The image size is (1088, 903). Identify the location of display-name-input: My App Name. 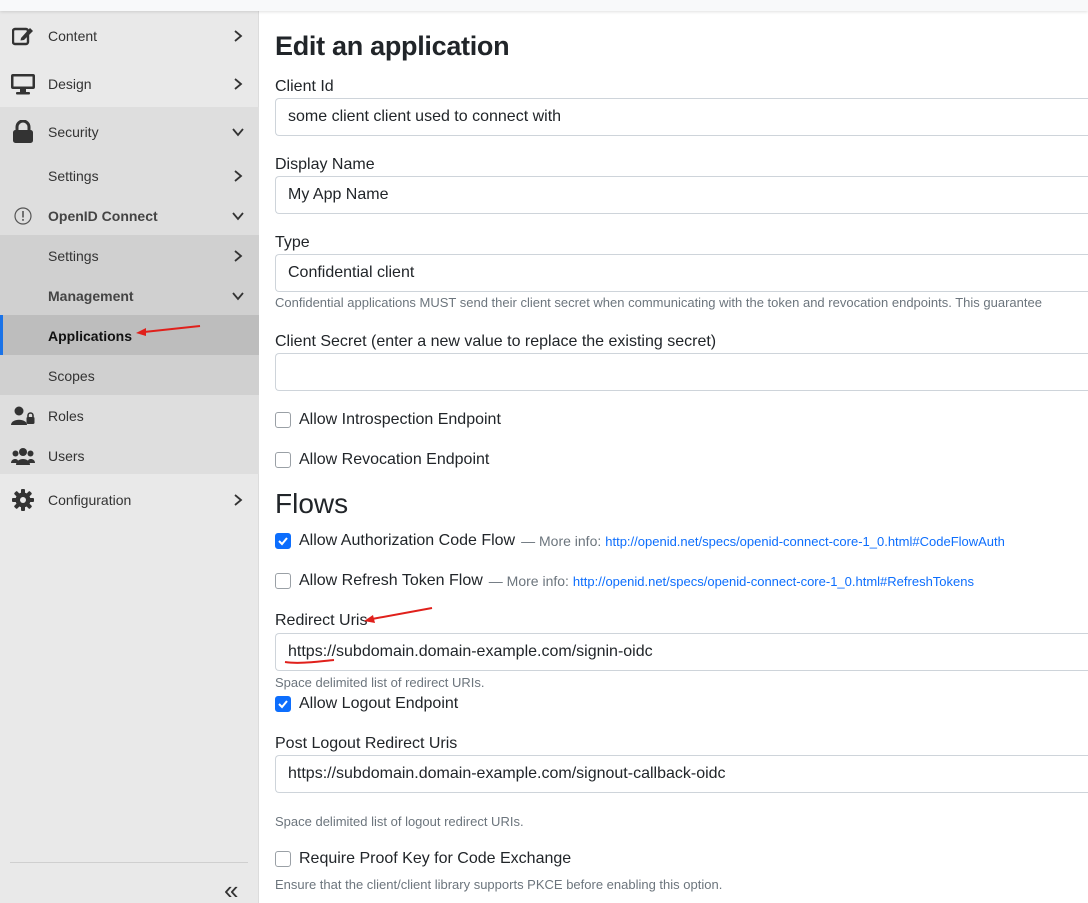
(681, 195).